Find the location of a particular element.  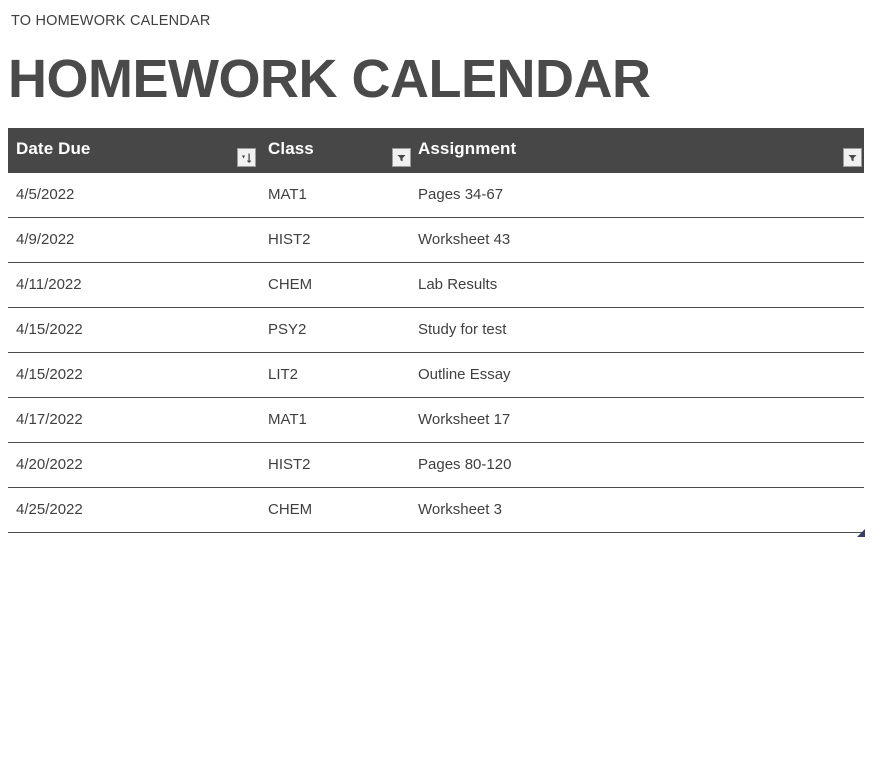

cell-class: LIT2 is located at coordinates (283, 374).